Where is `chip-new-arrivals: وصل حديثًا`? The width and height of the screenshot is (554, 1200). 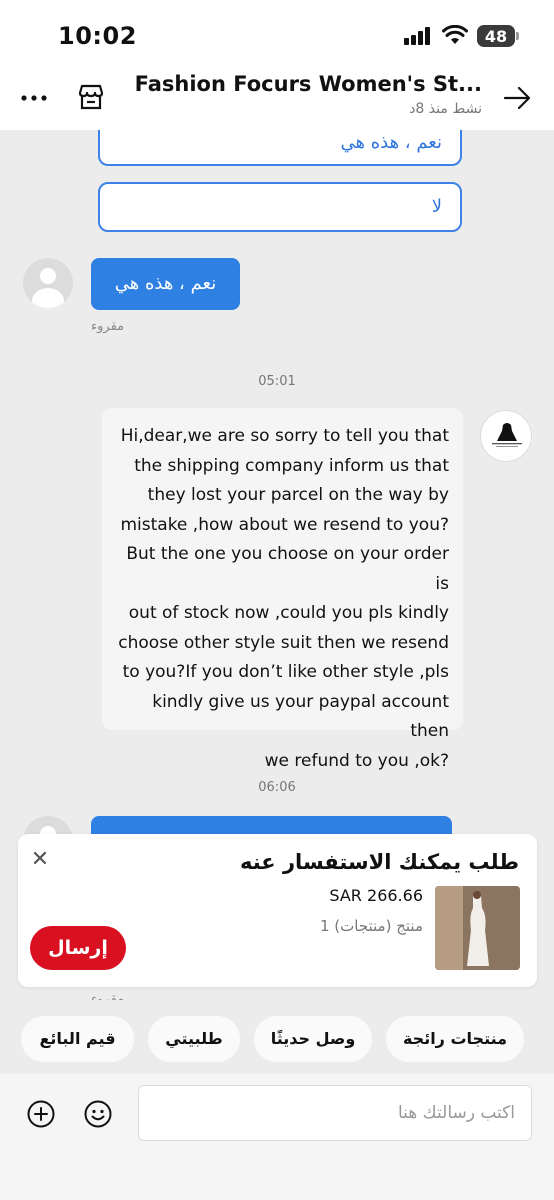
chip-new-arrivals: وصل حديثًا is located at coordinates (313, 1039).